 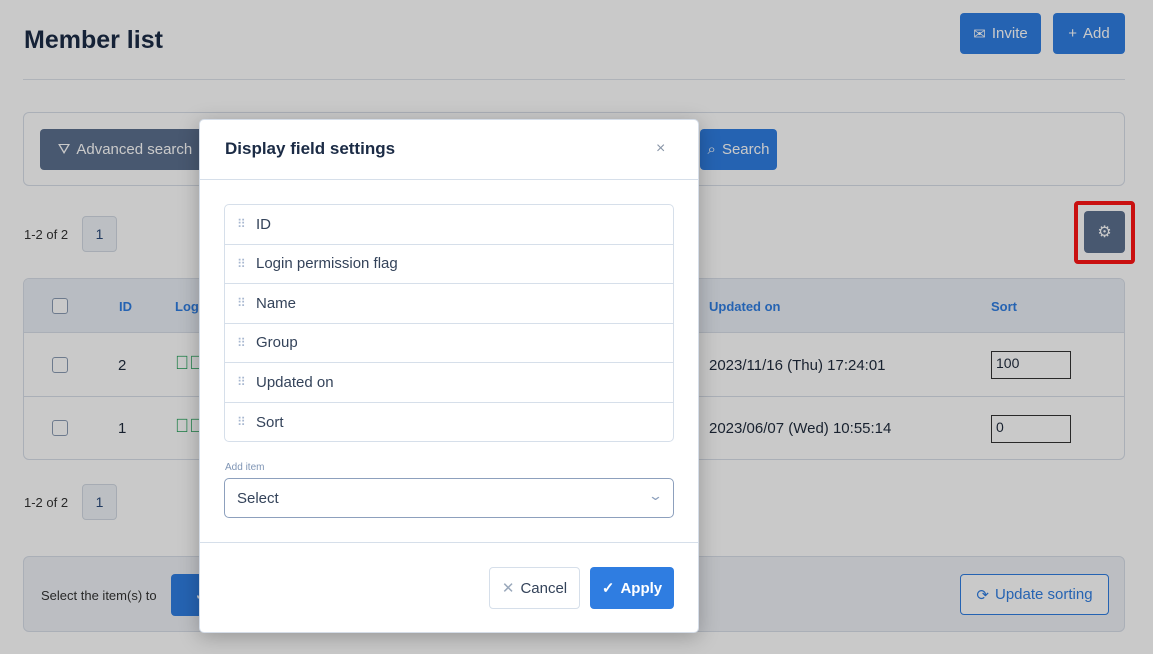 I want to click on search-button: ⌕ Search, so click(x=738, y=149).